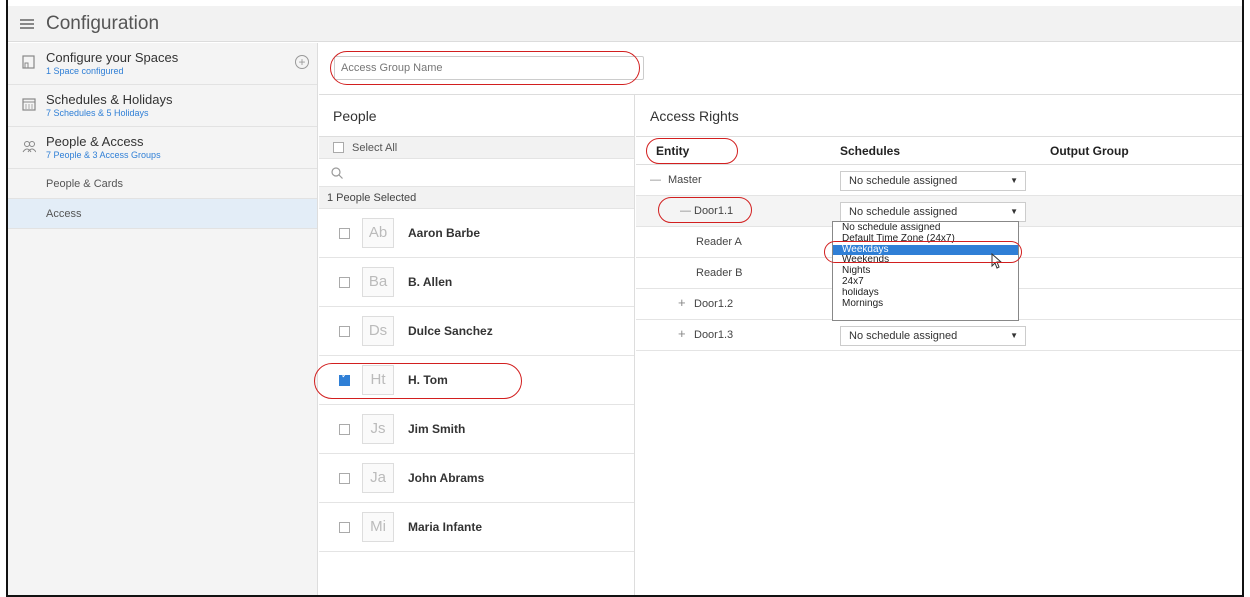 The image size is (1250, 597). I want to click on people-icon, so click(29, 147).